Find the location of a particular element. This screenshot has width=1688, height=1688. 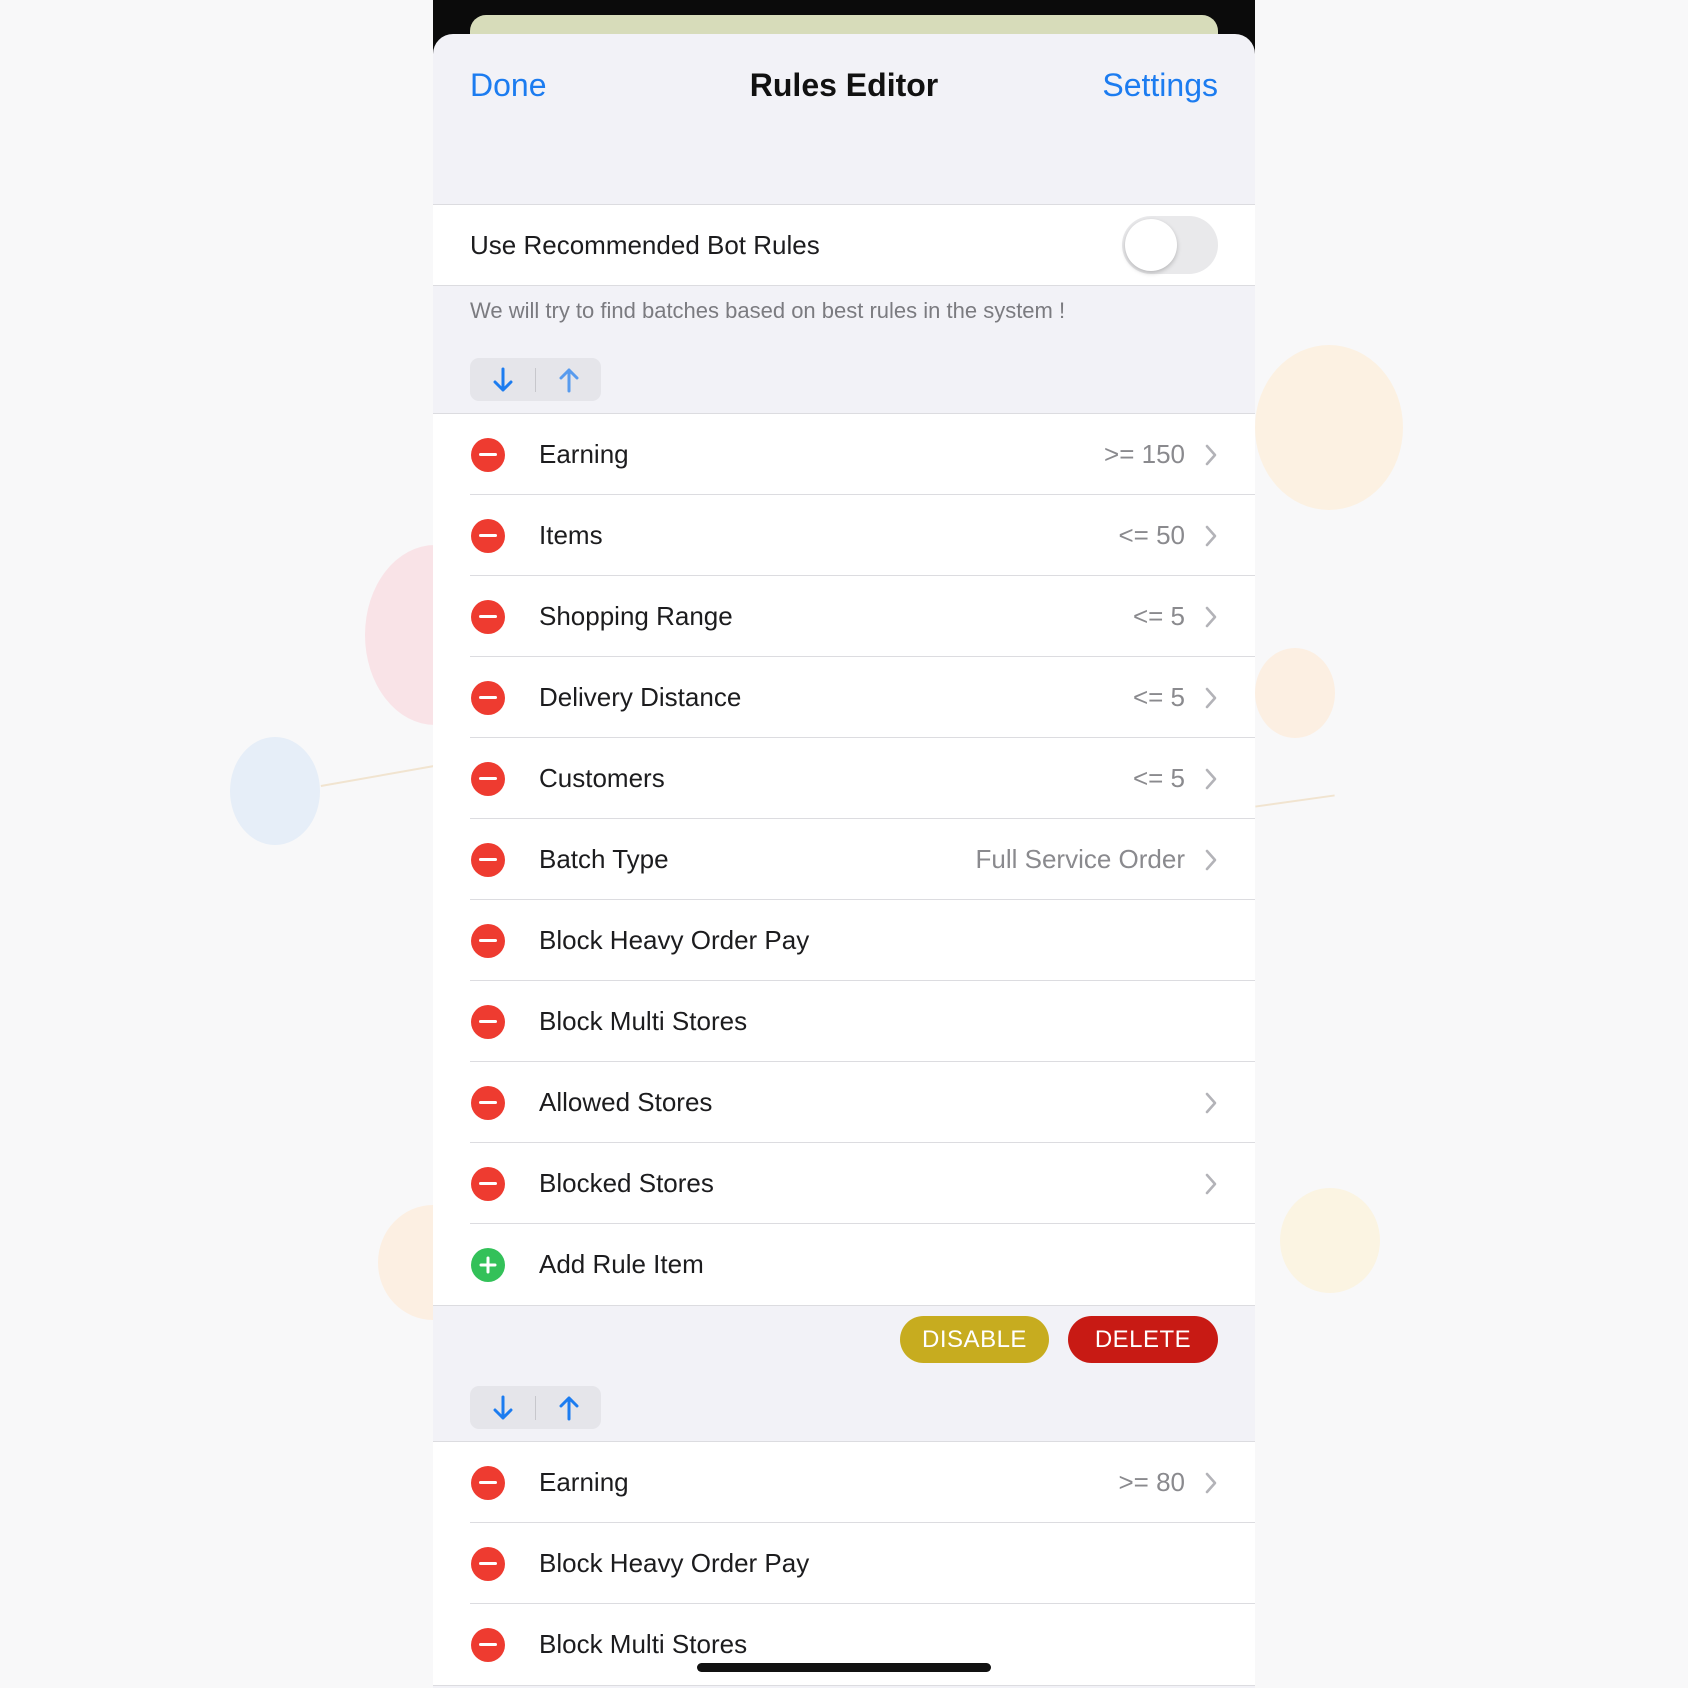

rule-value: >= 80 is located at coordinates (1151, 1482).